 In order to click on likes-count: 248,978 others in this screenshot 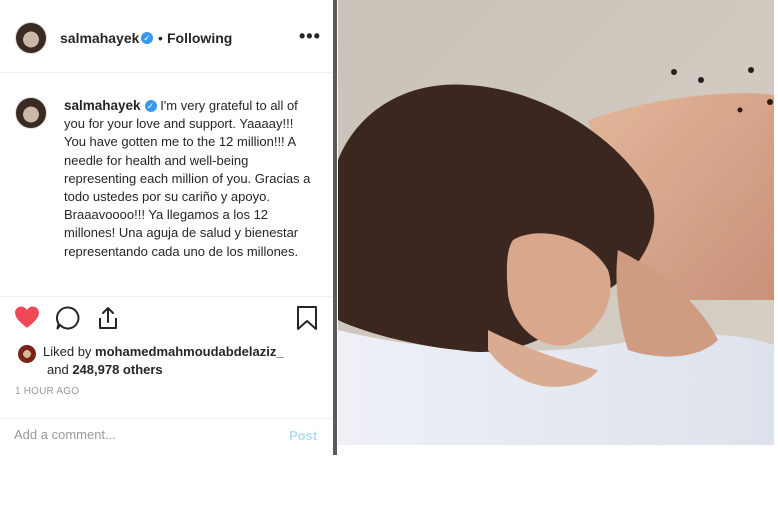, I will do `click(117, 369)`.